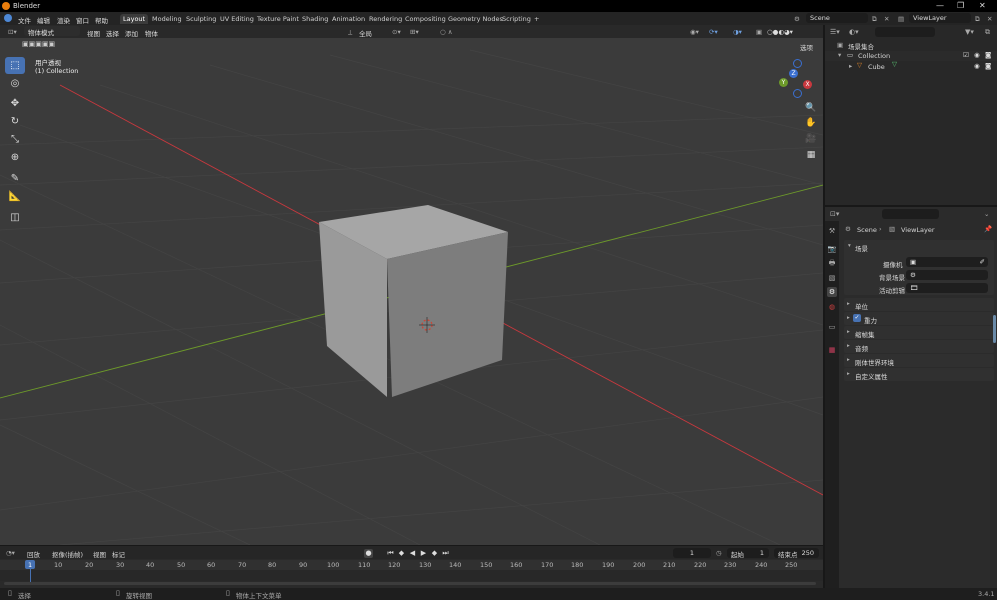  What do you see at coordinates (411, 575) in the screenshot?
I see `timeline-track` at bounding box center [411, 575].